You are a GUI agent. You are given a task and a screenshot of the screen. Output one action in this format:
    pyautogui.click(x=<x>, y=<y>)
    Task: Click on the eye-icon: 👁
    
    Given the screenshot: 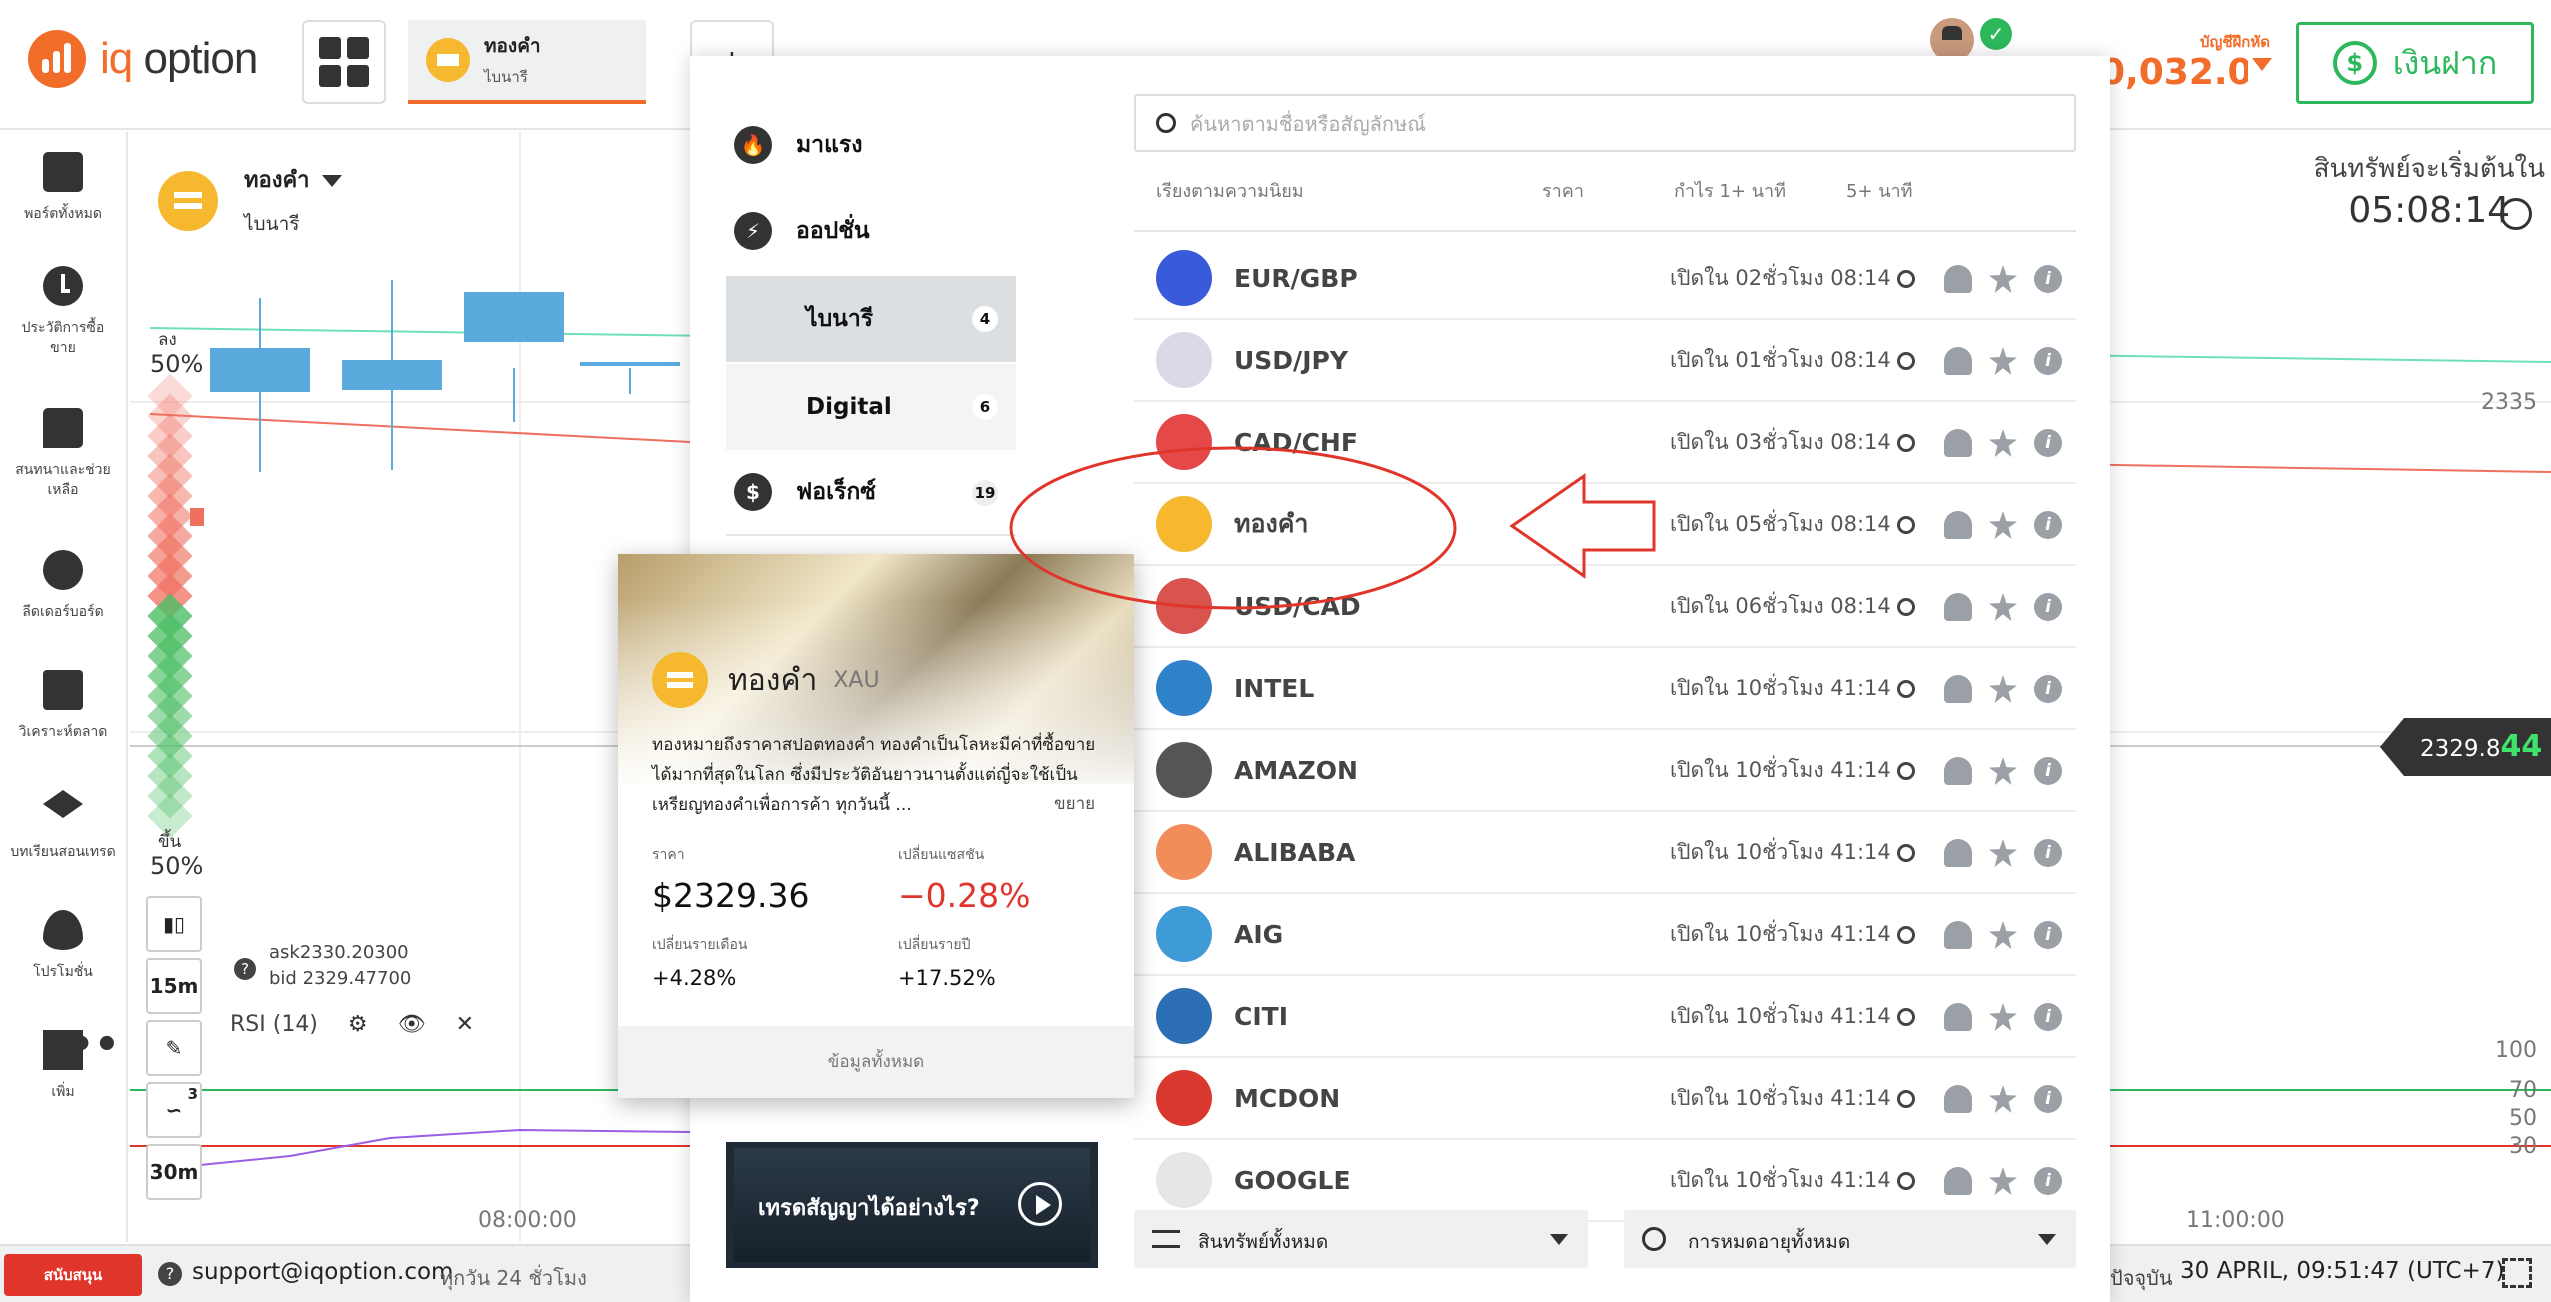 What is the action you would take?
    pyautogui.click(x=412, y=1024)
    